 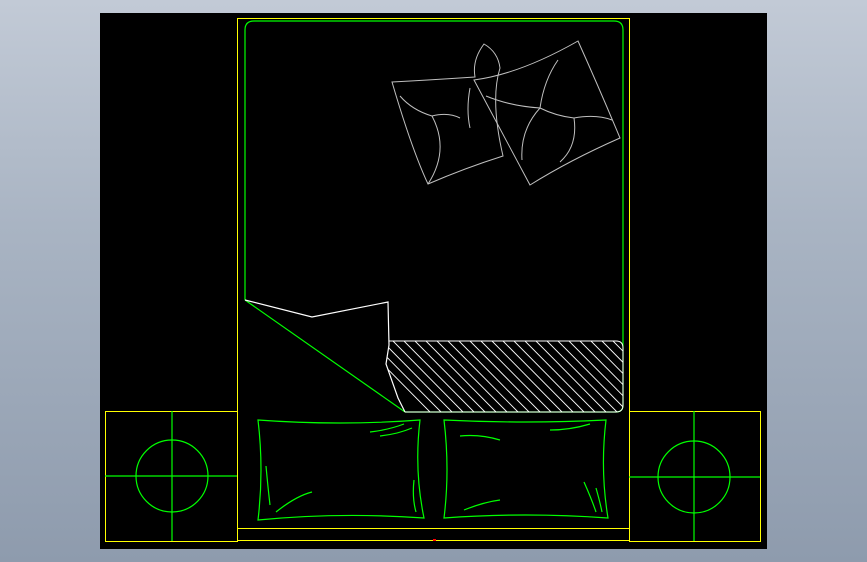 I want to click on blanket-band-outline, so click(x=506, y=376).